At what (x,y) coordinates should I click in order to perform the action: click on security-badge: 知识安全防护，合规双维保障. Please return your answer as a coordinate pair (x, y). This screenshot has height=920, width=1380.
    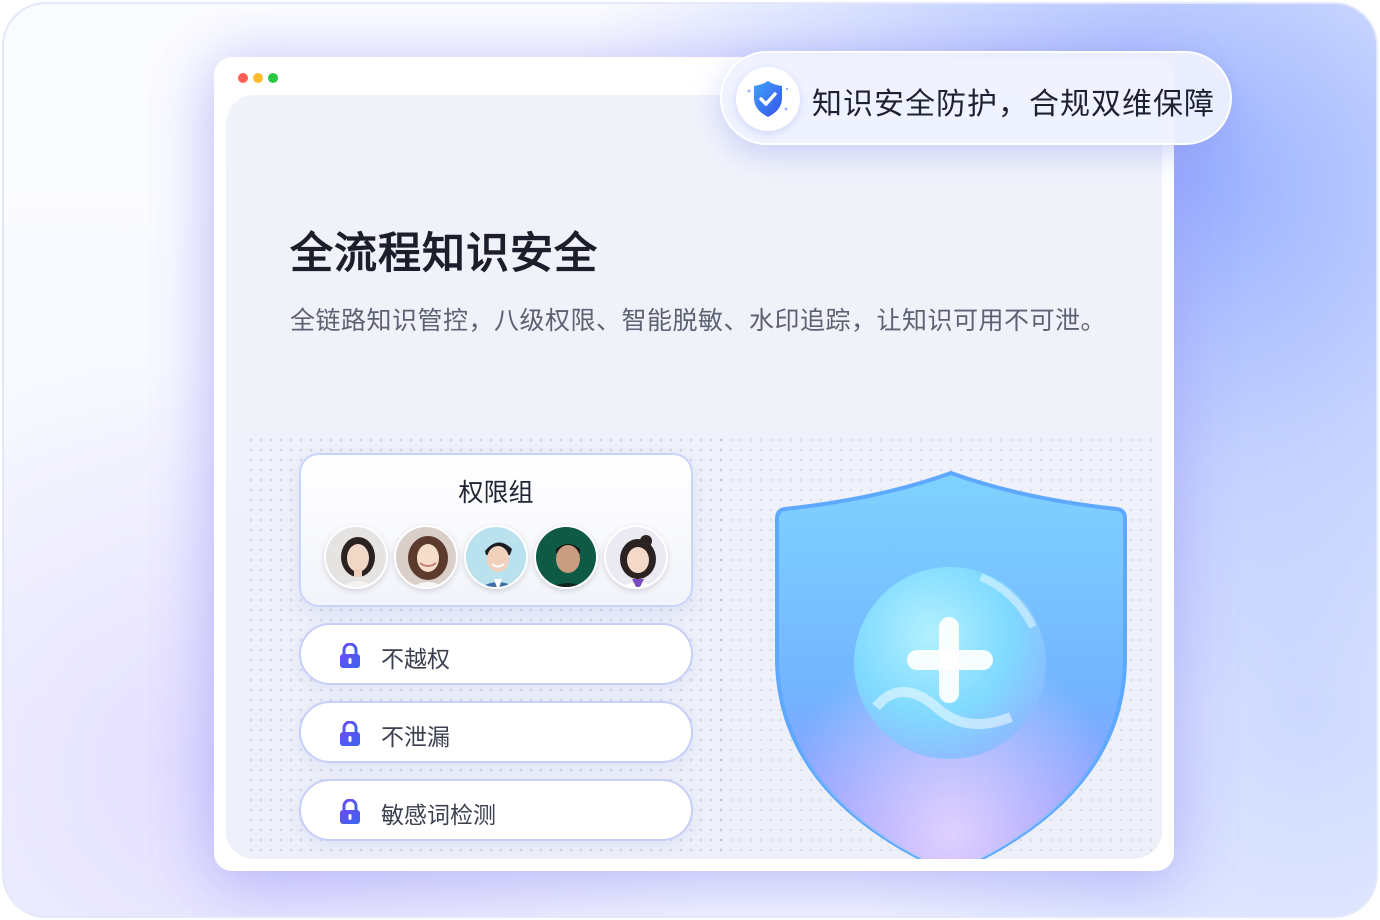
    Looking at the image, I should click on (976, 98).